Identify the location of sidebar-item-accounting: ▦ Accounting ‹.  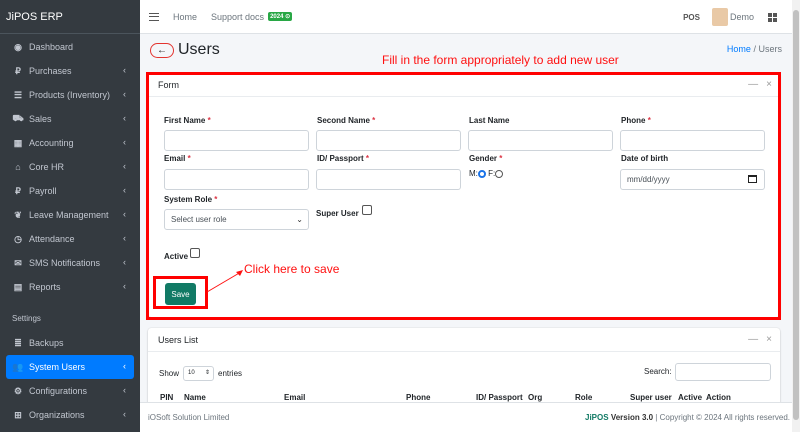
(70, 143).